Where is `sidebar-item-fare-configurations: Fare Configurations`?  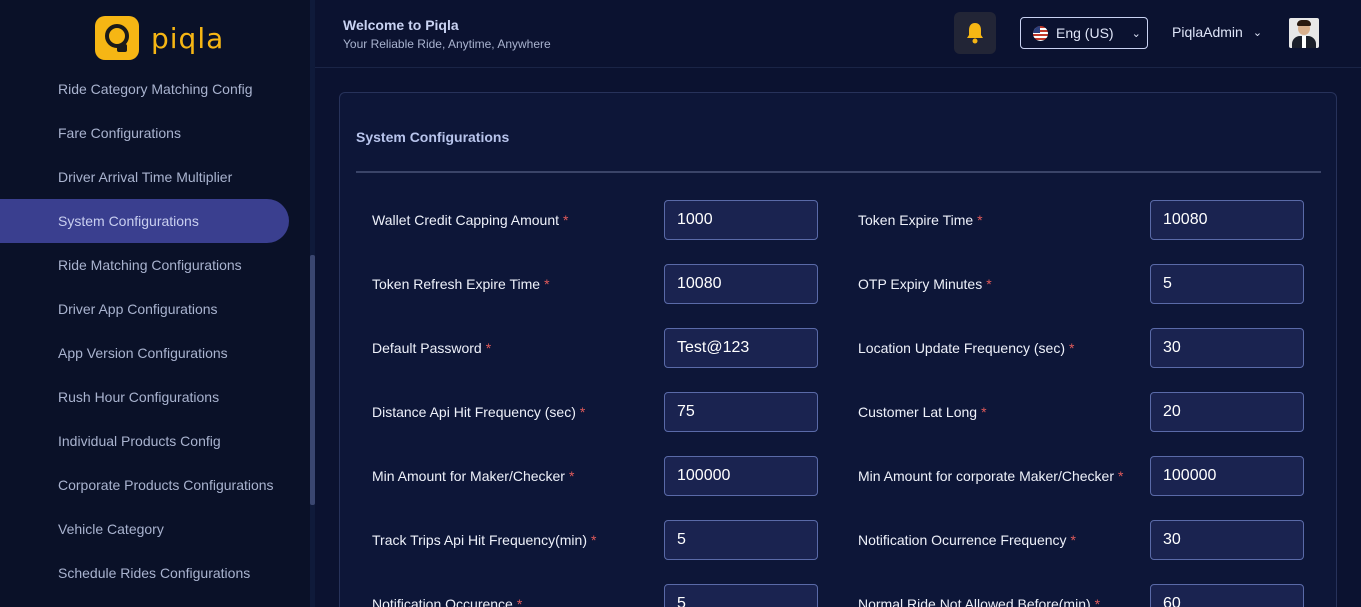
sidebar-item-fare-configurations: Fare Configurations is located at coordinates (155, 133).